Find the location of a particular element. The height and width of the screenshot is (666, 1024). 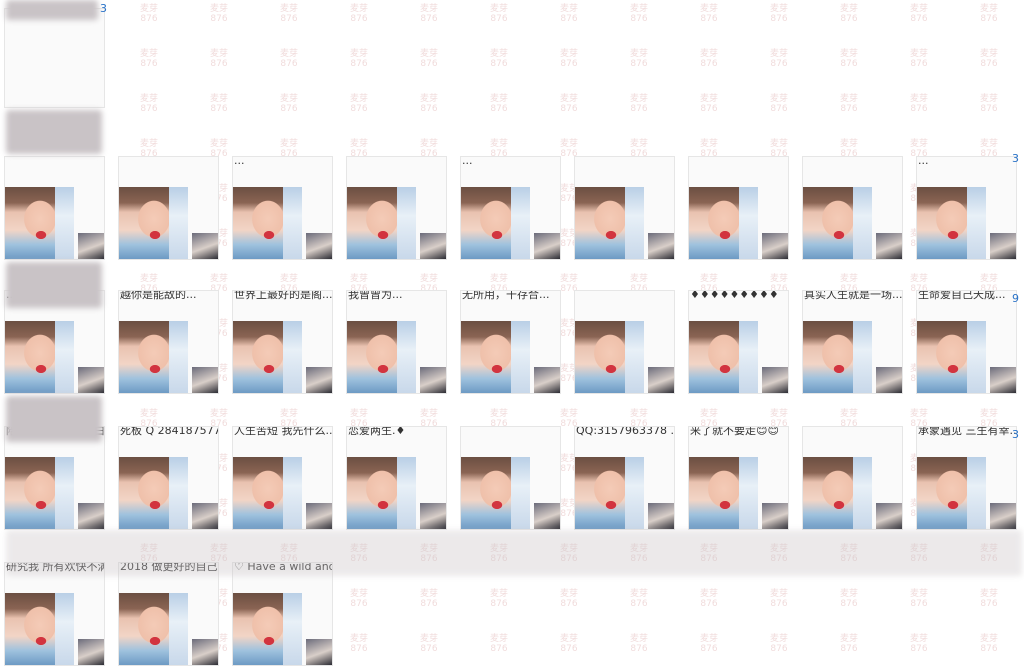

profile-card: 来了就不要走😊😊 is located at coordinates (738, 478).